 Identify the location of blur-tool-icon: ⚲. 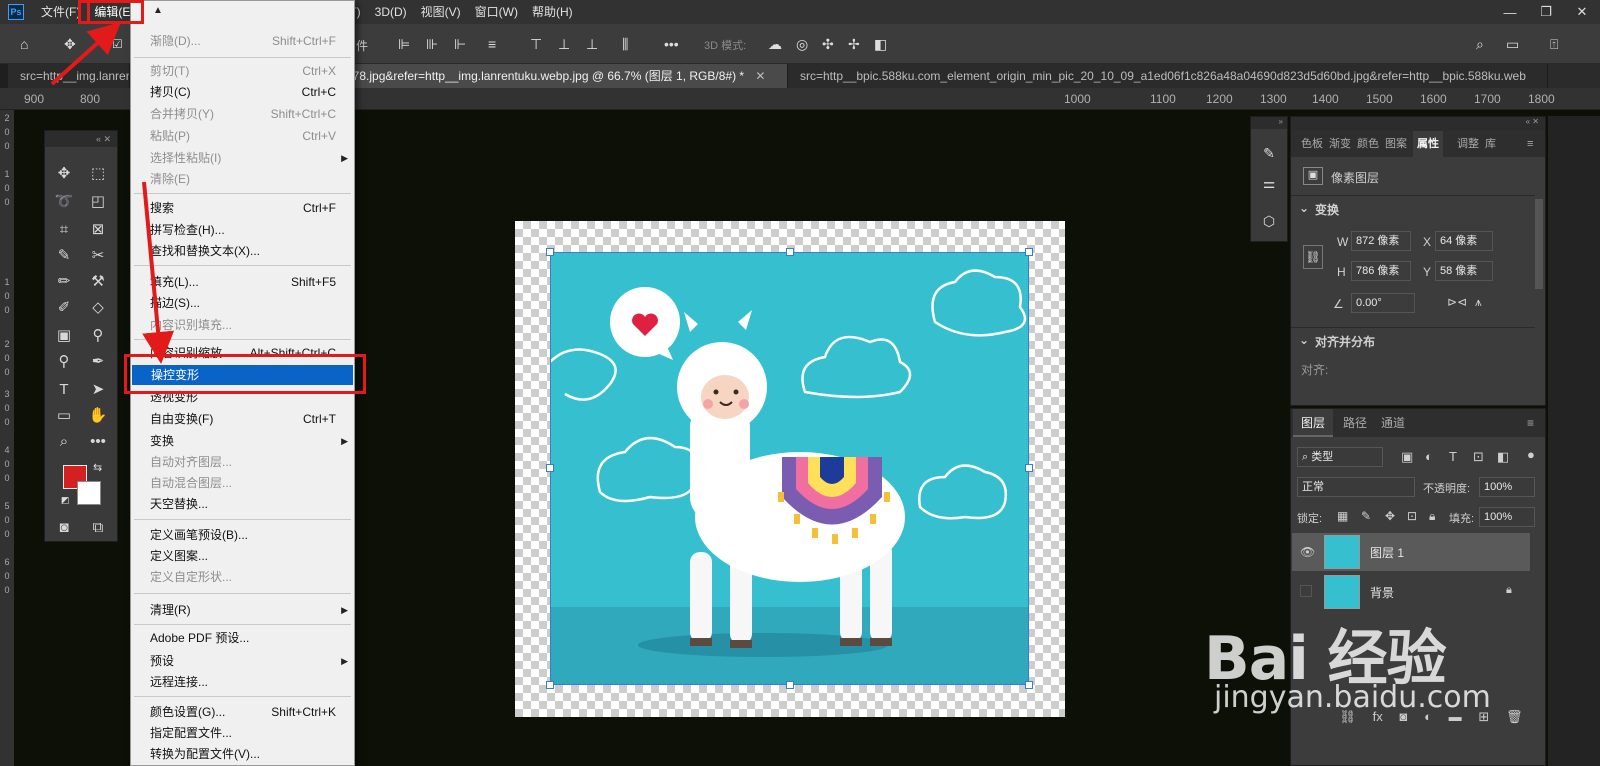
(98, 335).